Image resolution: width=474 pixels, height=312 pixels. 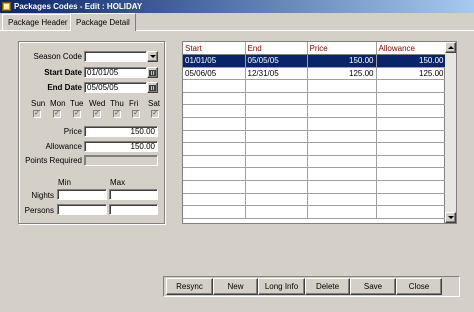 I want to click on points-required-label: Points Required, so click(x=53, y=160).